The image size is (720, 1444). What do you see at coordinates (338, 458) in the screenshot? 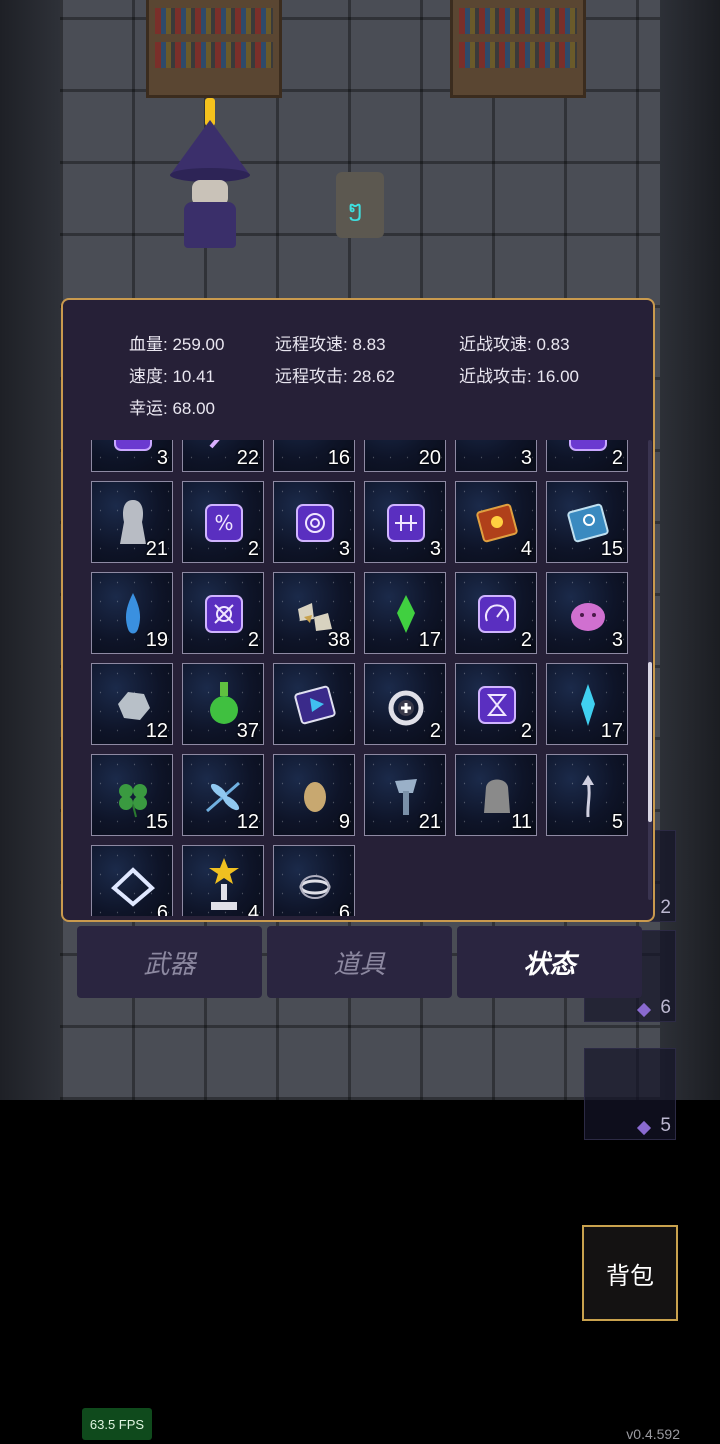
I see `item-count: 16` at bounding box center [338, 458].